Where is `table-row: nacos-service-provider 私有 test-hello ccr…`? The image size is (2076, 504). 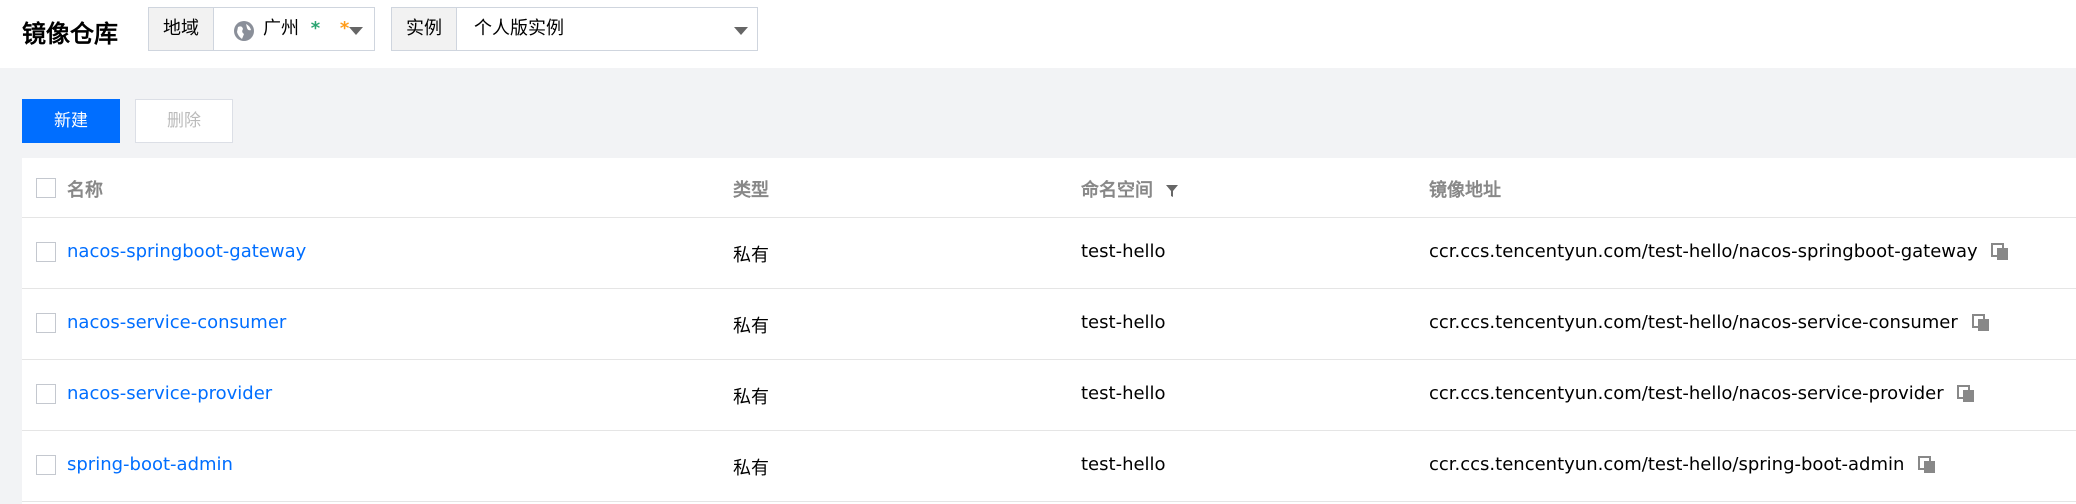
table-row: nacos-service-provider 私有 test-hello ccr… is located at coordinates (1049, 395).